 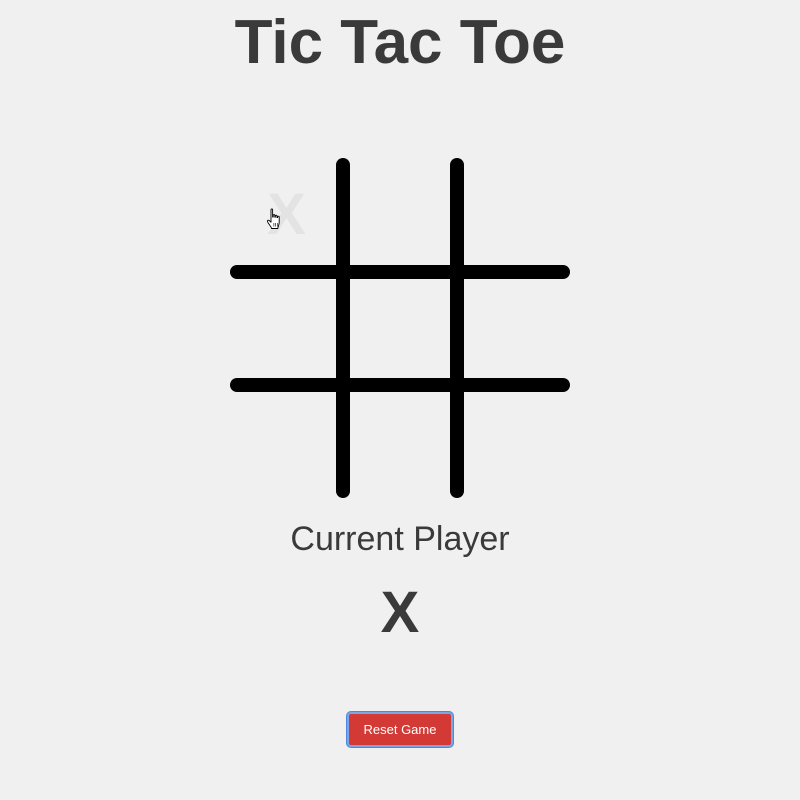 What do you see at coordinates (400, 539) in the screenshot?
I see `current-player-label: Current Player` at bounding box center [400, 539].